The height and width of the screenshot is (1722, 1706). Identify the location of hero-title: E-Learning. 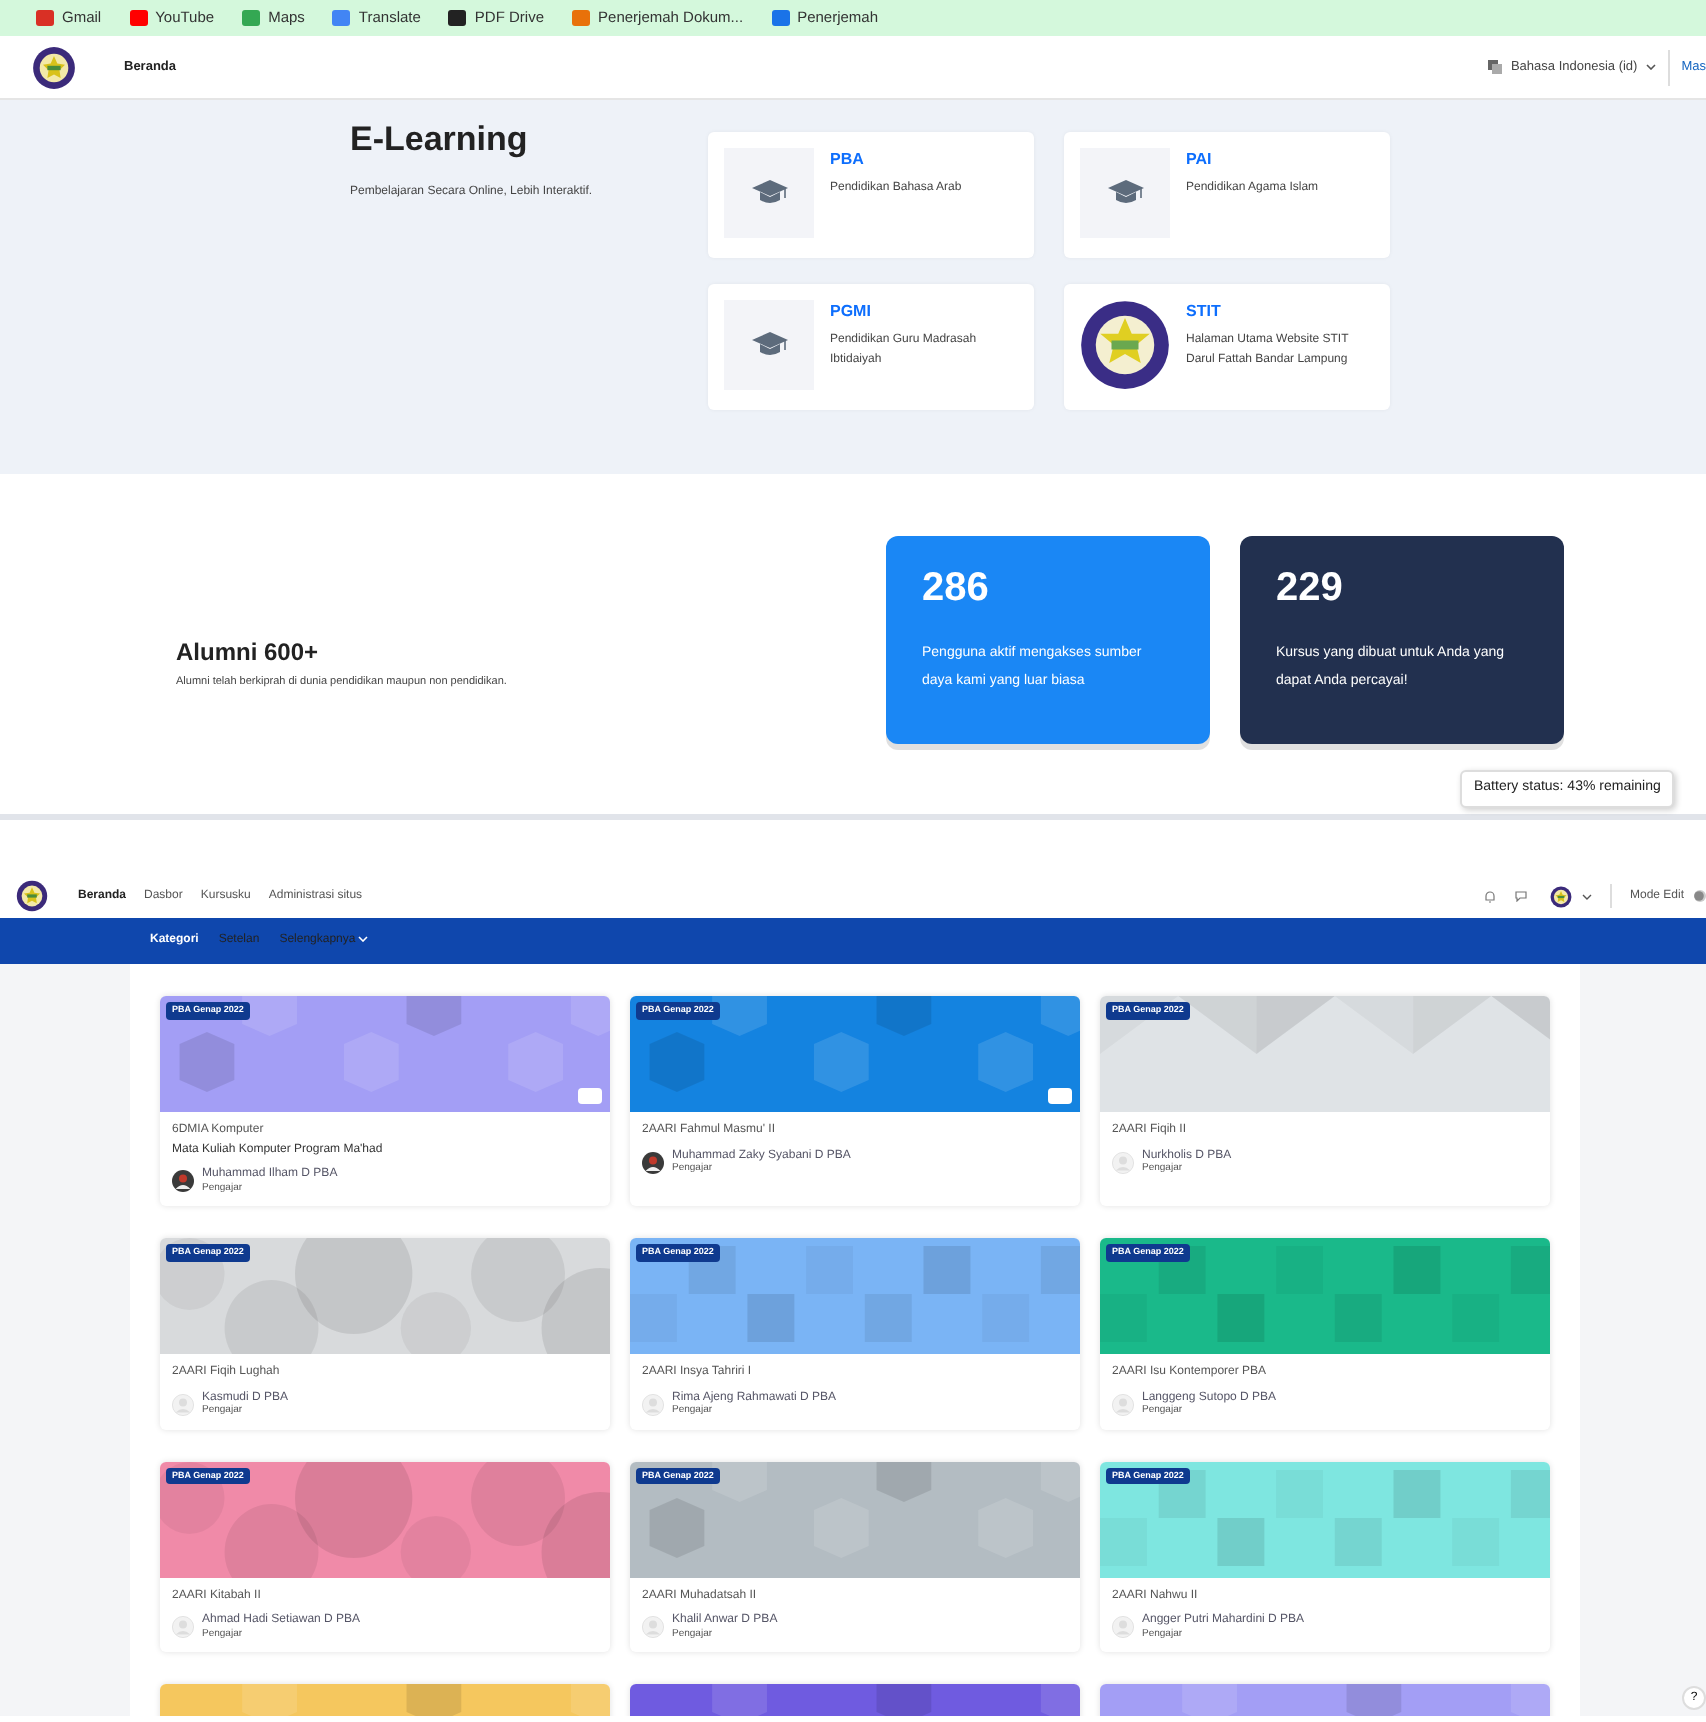
(440, 140).